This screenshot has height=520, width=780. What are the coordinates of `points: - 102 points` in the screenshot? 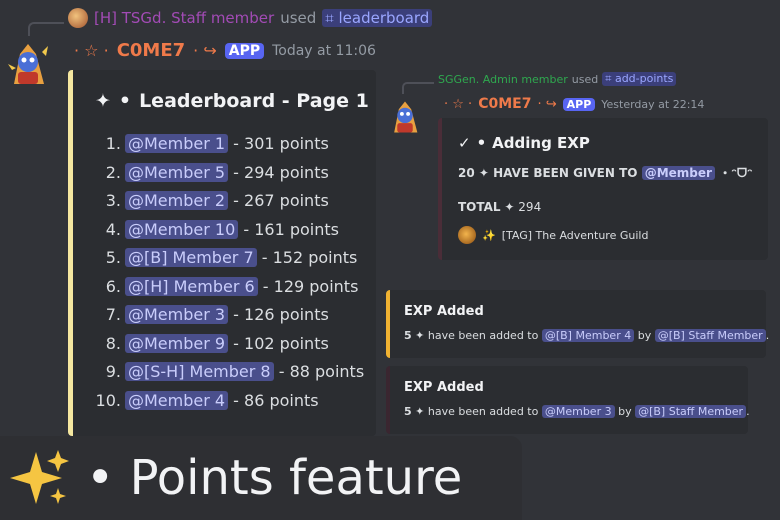 It's located at (281, 343).